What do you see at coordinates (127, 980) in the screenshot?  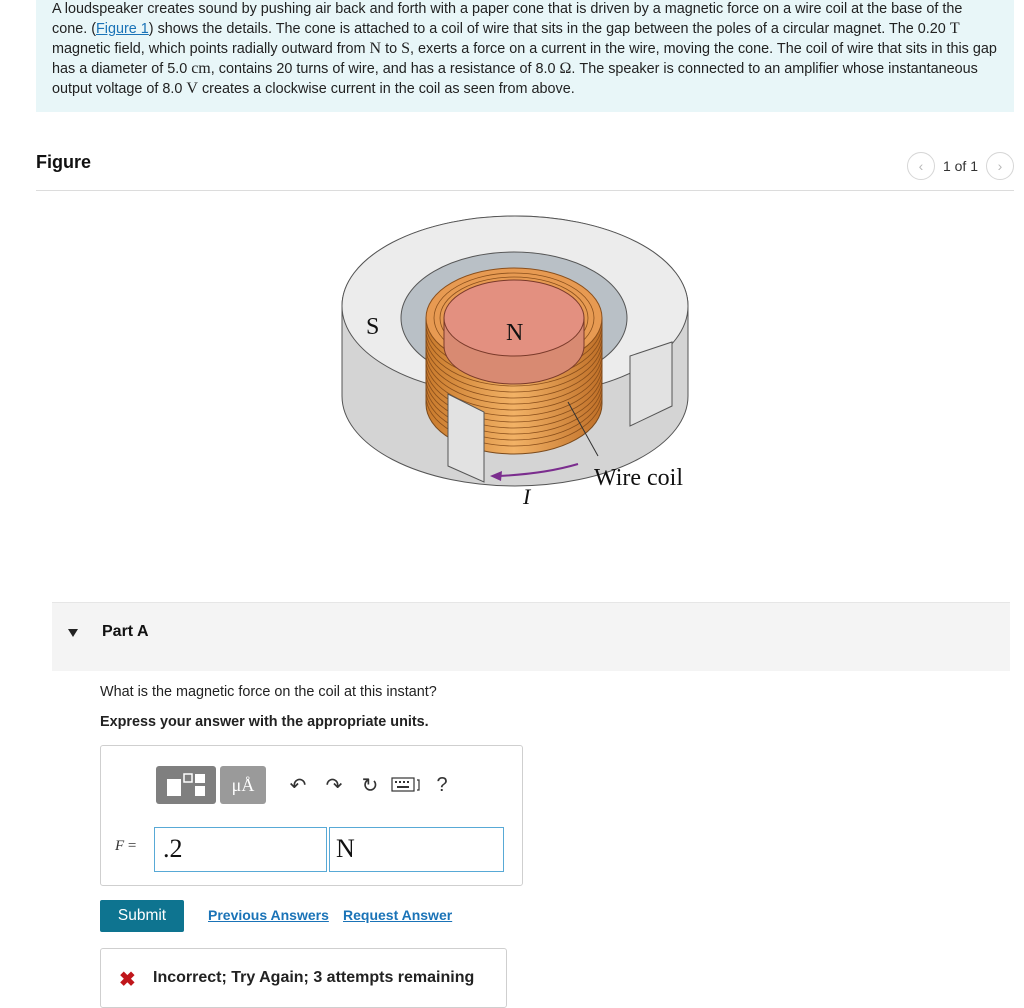 I see `error-x-icon: ✖` at bounding box center [127, 980].